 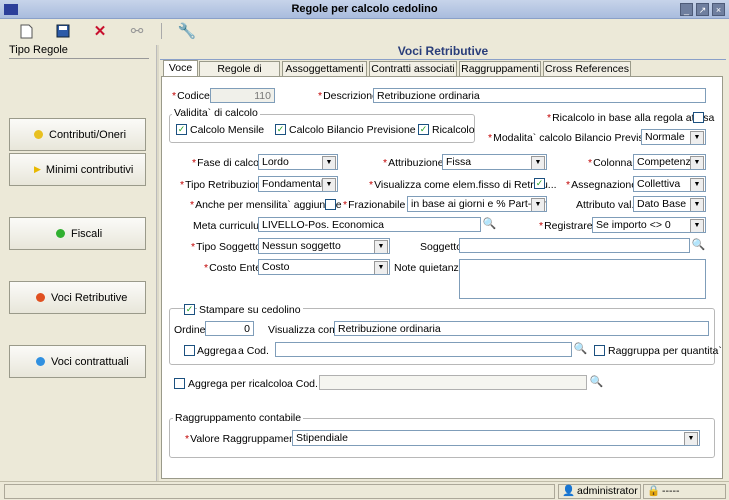 I want to click on rule-type-header: Tipo Regole, so click(x=79, y=51).